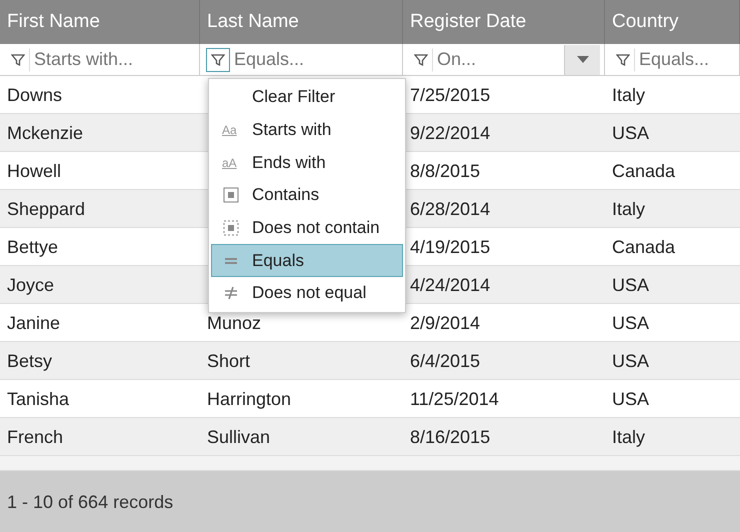 This screenshot has height=532, width=740. I want to click on table-cell: Joyce, so click(100, 285).